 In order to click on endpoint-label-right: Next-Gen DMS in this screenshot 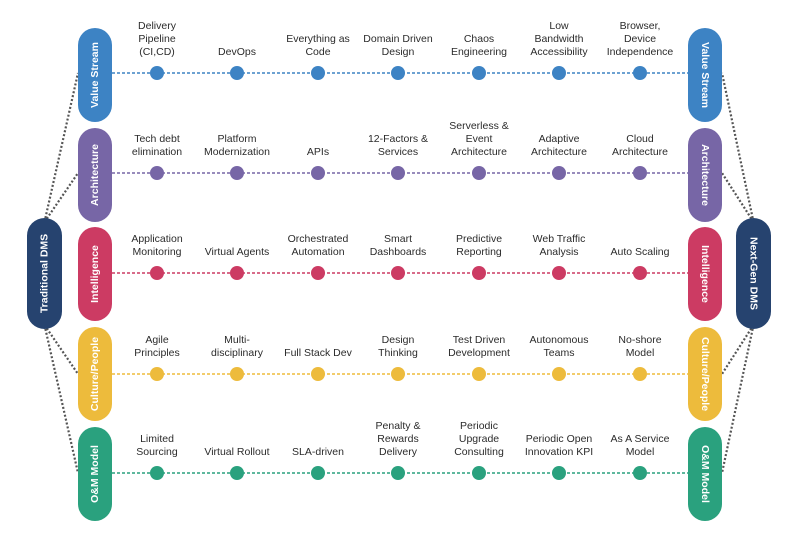, I will do `click(754, 273)`.